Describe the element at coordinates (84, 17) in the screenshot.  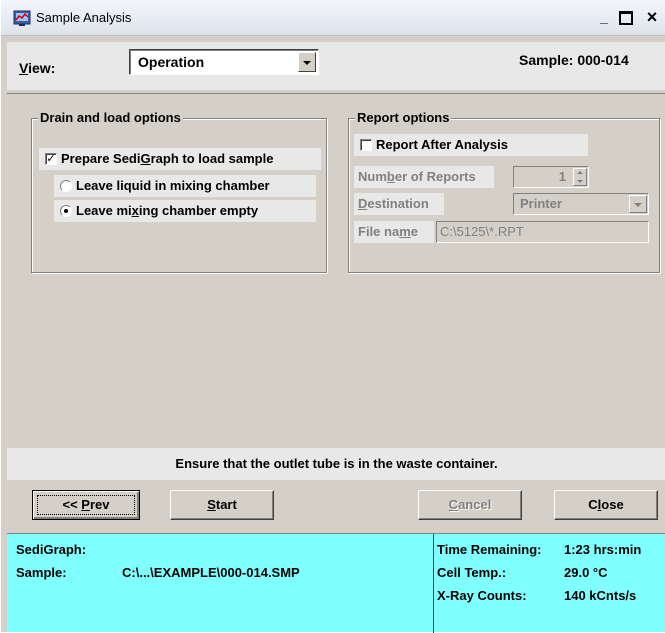
I see `window-title: Sample Analysis` at that location.